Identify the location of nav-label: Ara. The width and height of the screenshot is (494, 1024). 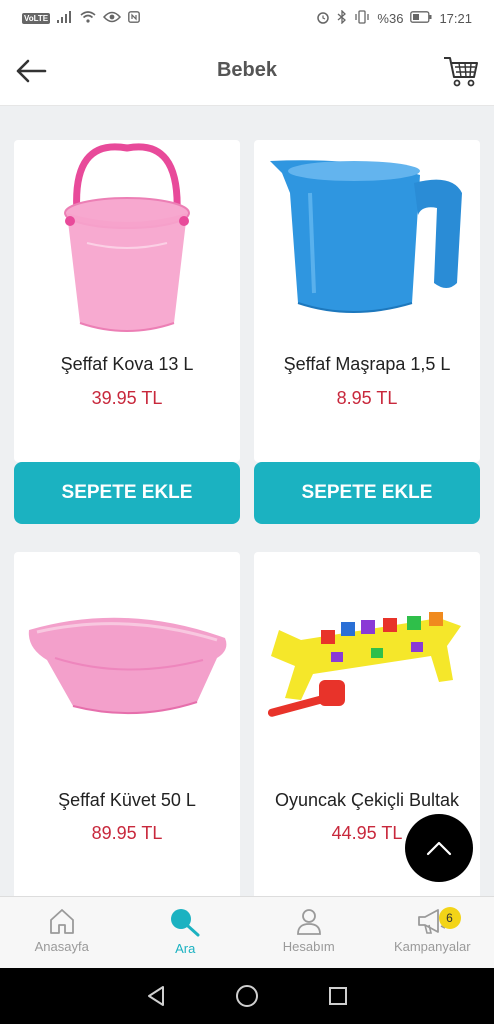
(185, 948).